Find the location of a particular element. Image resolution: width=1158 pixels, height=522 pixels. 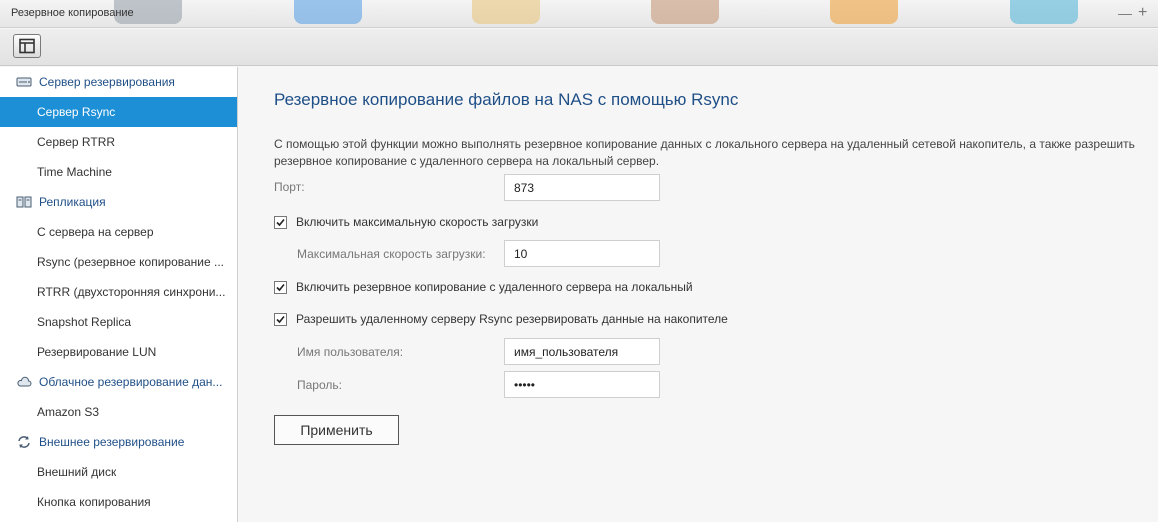

password-label: Пароль: is located at coordinates (319, 385).